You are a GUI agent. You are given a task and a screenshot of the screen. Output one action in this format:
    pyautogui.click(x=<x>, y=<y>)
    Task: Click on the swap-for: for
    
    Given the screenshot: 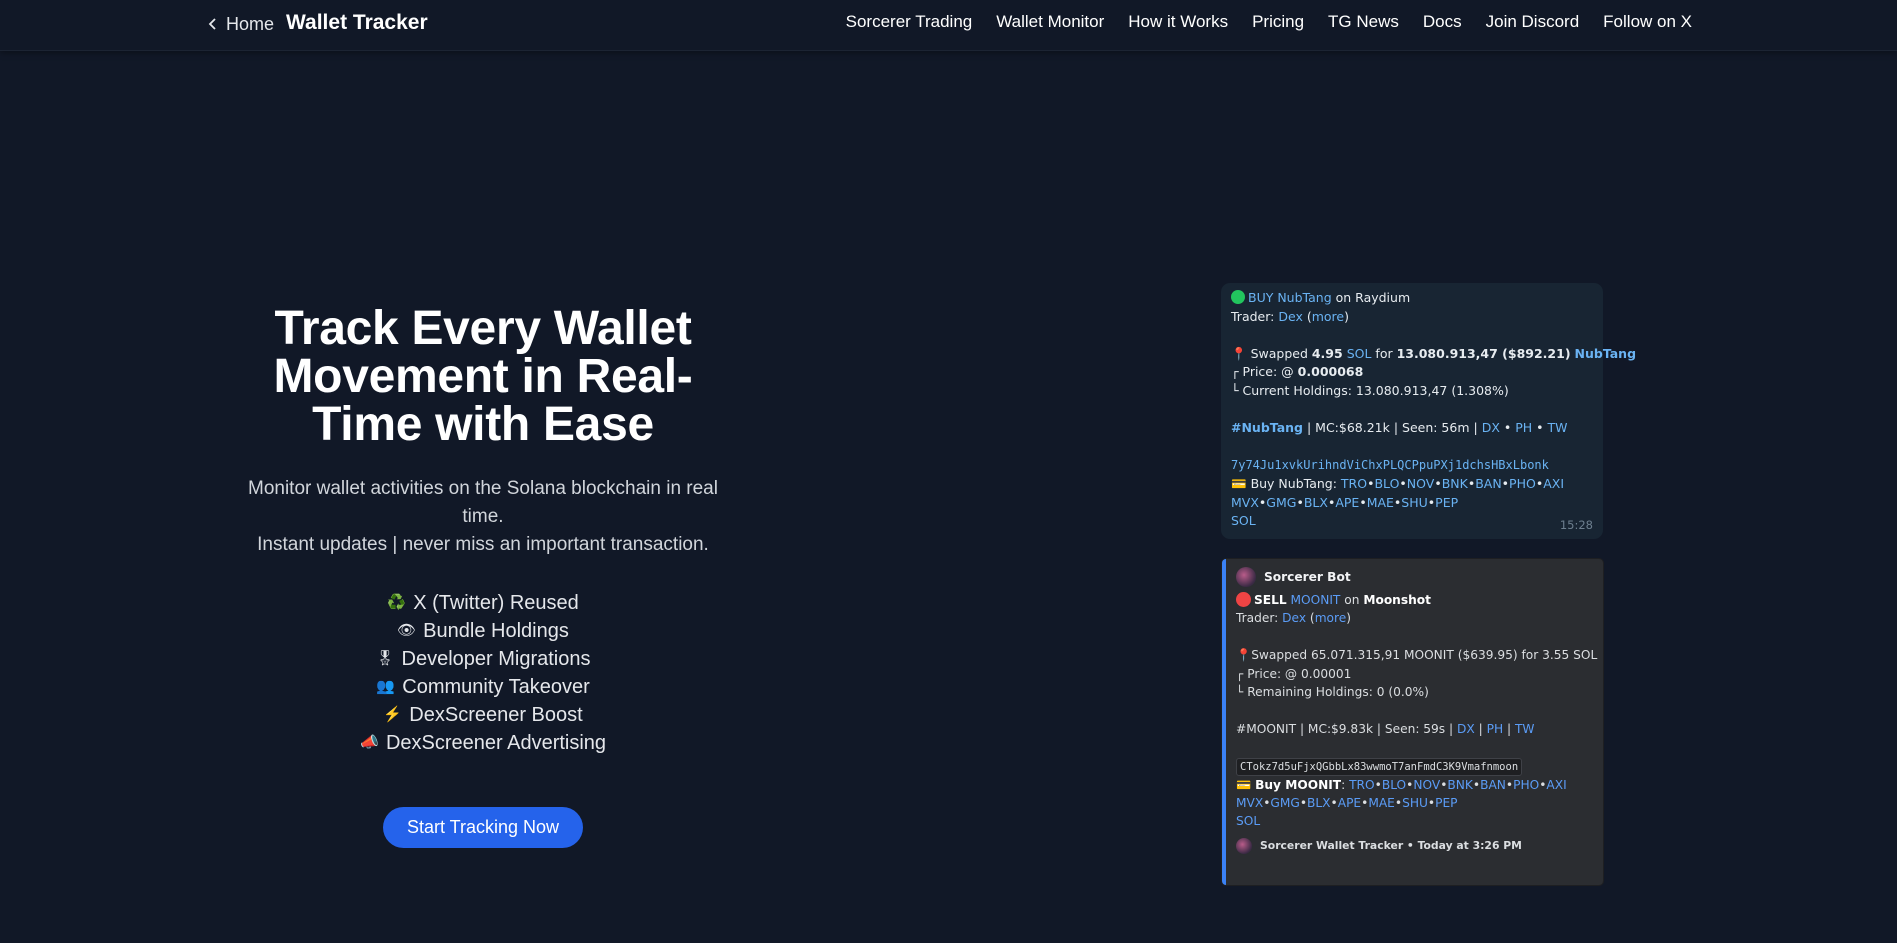 What is the action you would take?
    pyautogui.click(x=1384, y=353)
    